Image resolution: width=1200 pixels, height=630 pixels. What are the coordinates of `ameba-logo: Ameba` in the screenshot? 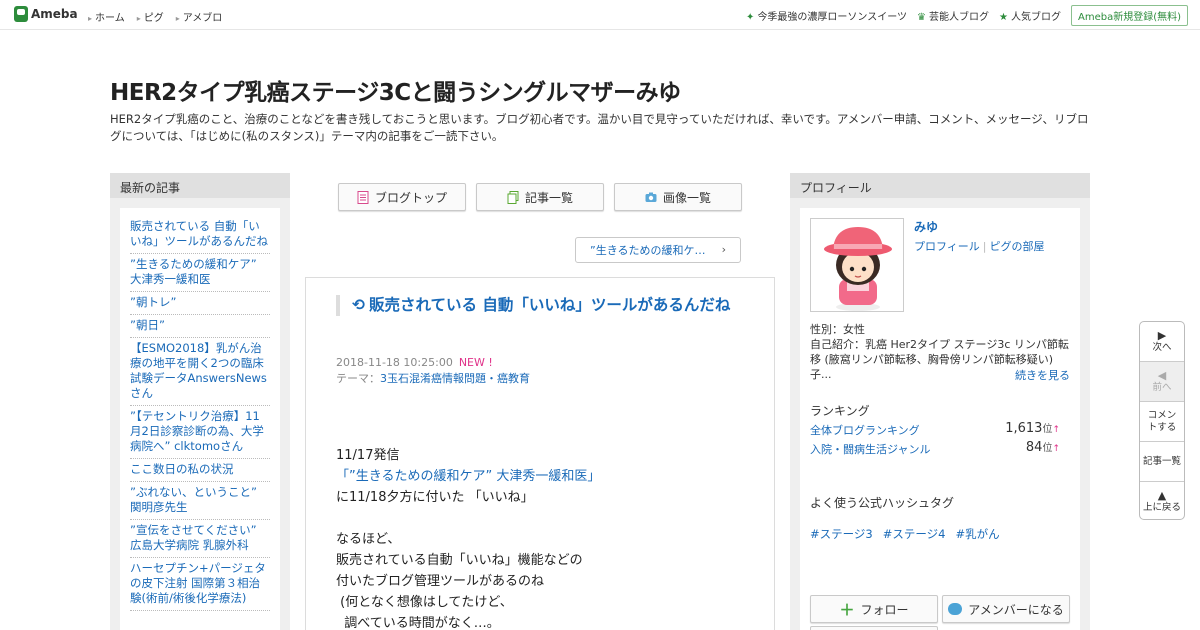 It's located at (46, 14).